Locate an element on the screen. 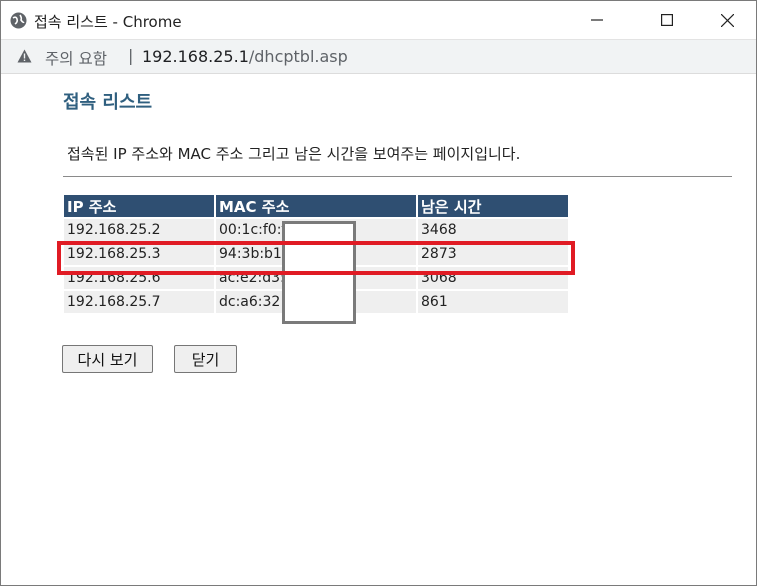 The image size is (757, 586). time-cell: 861 is located at coordinates (493, 302).